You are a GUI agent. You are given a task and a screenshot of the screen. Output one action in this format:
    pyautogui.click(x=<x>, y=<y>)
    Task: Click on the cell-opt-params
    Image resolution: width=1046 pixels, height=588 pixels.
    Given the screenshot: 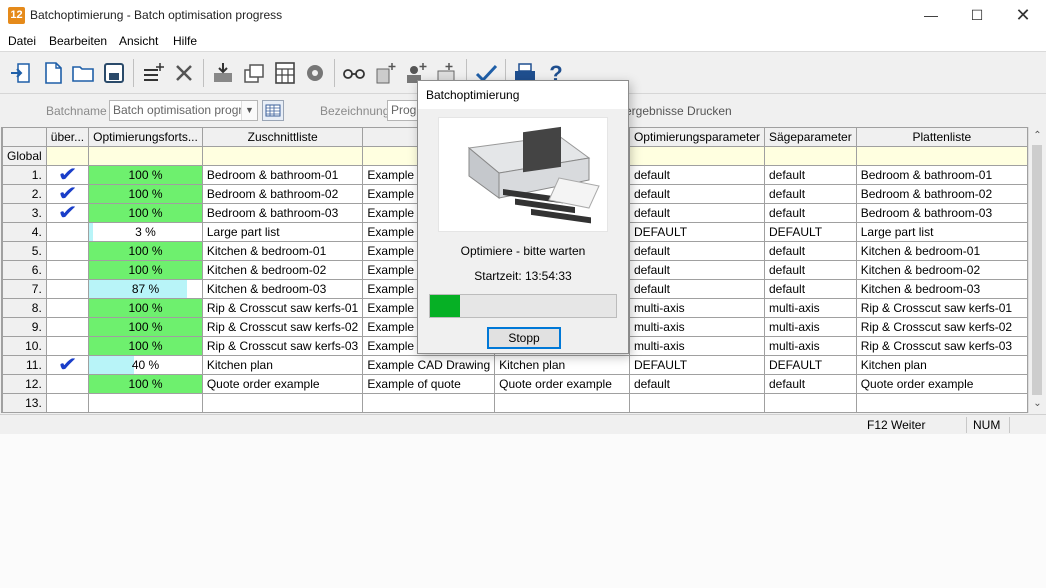 What is the action you would take?
    pyautogui.click(x=697, y=403)
    